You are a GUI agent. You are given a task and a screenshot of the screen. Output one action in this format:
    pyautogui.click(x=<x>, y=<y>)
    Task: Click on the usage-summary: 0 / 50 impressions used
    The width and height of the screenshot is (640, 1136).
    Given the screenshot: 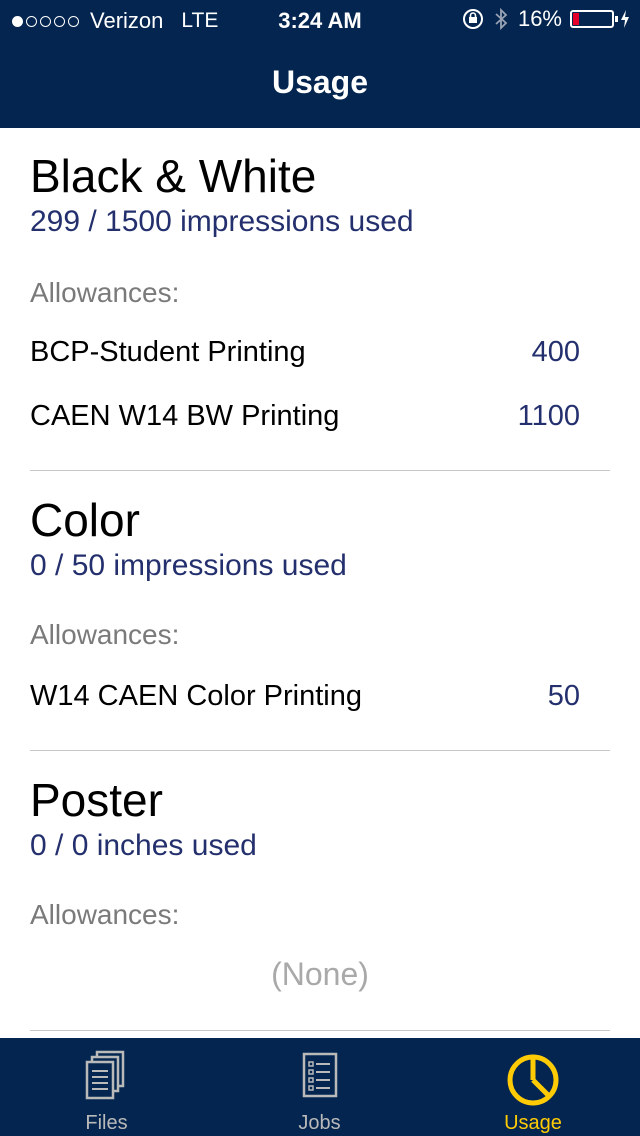 What is the action you would take?
    pyautogui.click(x=188, y=565)
    